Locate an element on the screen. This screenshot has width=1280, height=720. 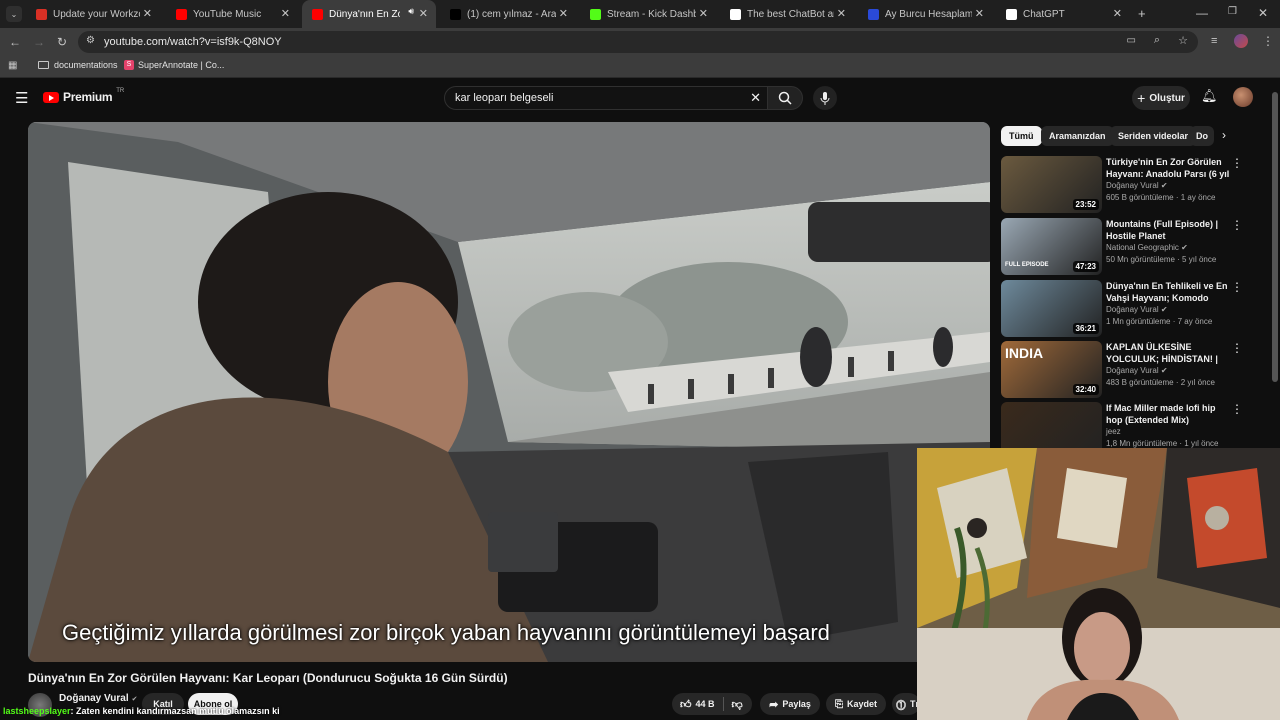
recommendation-meta: 1,8 Mn görüntüleme · 1 yıl önce is located at coordinates (1162, 443).